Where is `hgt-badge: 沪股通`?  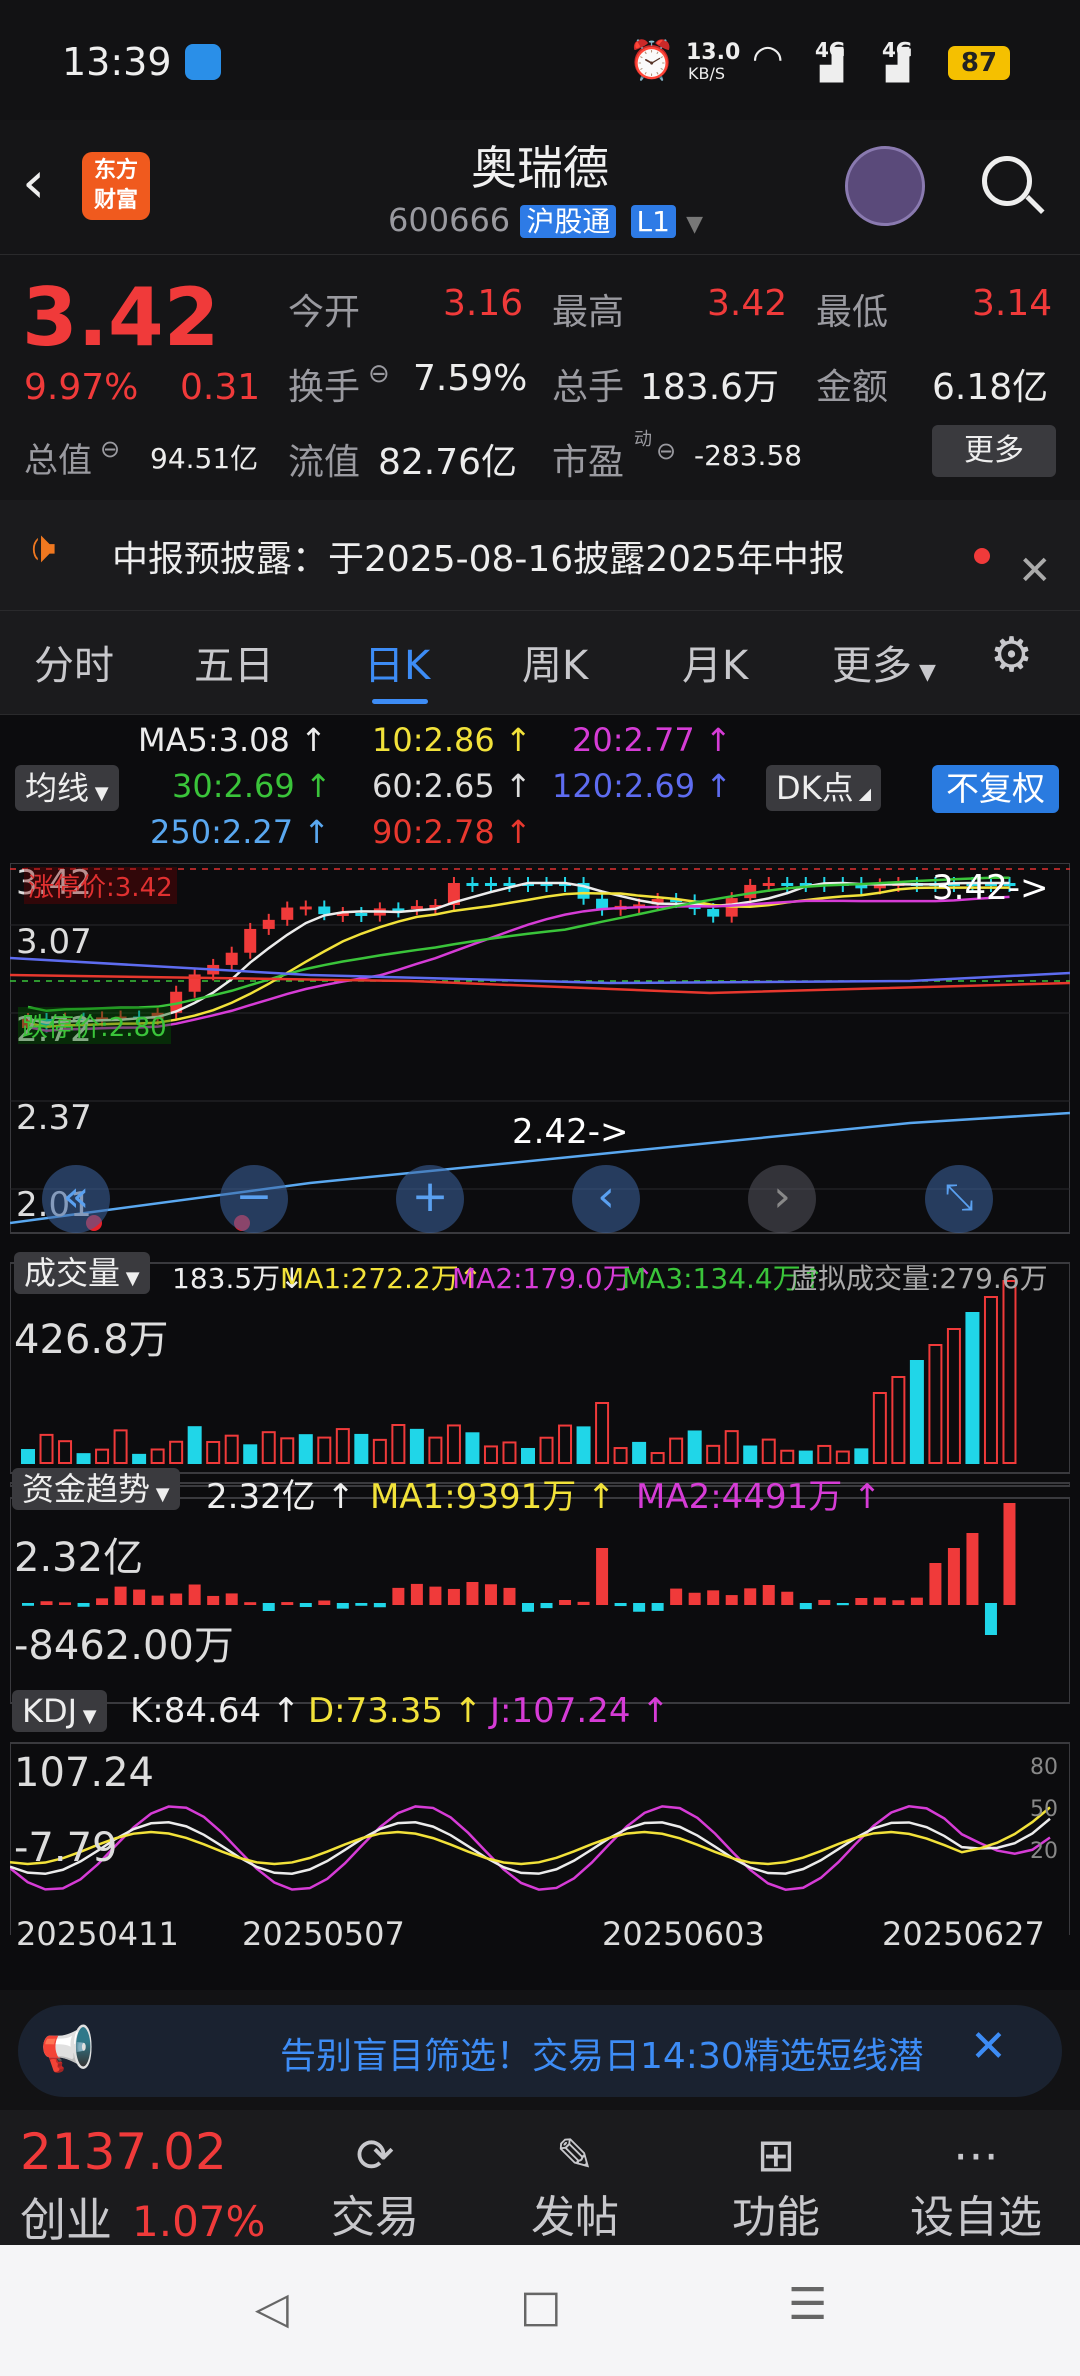
hgt-badge: 沪股通 is located at coordinates (568, 221).